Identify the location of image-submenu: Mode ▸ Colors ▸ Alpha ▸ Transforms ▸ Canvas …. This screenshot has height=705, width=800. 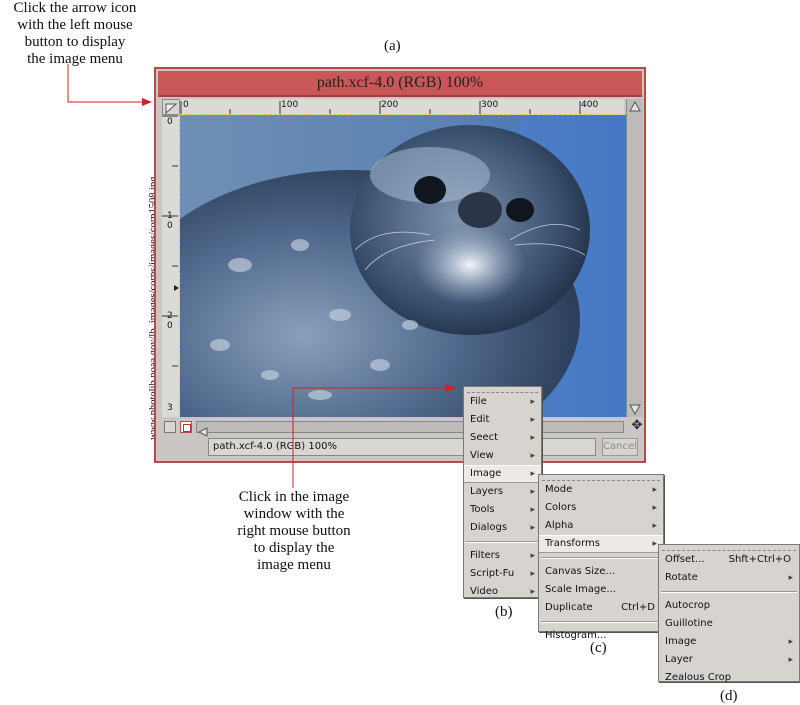
(601, 557).